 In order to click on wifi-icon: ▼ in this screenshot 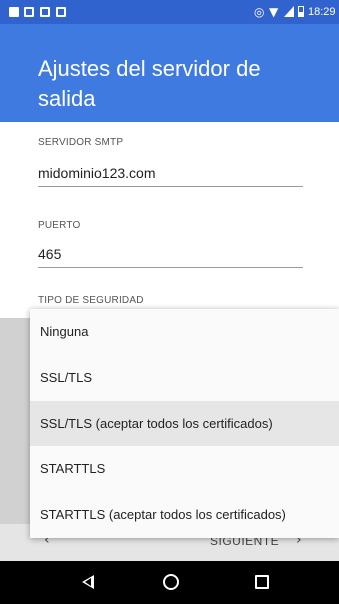, I will do `click(274, 12)`.